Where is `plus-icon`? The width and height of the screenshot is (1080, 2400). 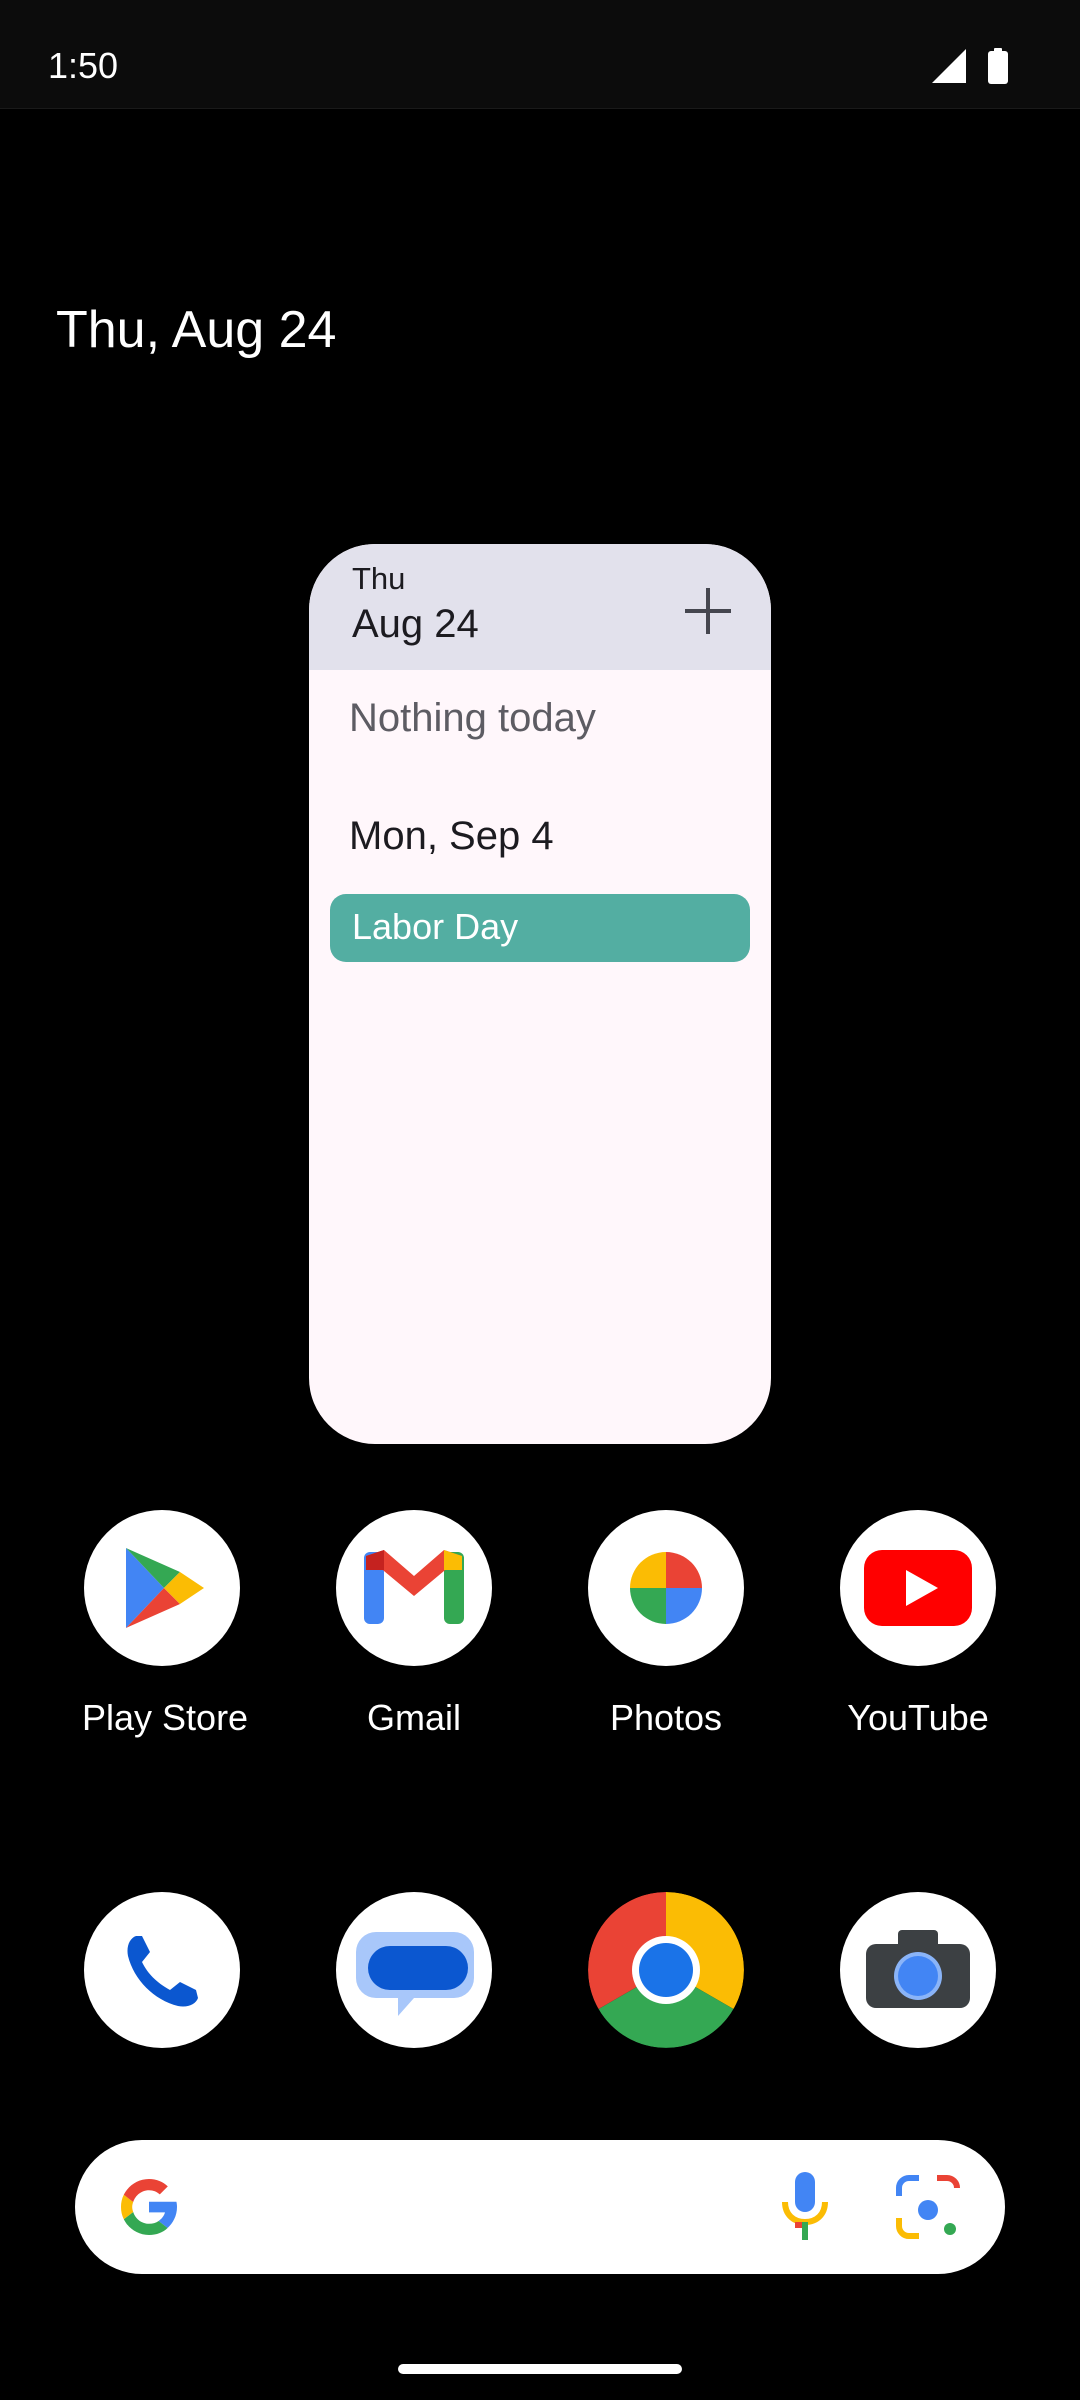
plus-icon is located at coordinates (708, 611).